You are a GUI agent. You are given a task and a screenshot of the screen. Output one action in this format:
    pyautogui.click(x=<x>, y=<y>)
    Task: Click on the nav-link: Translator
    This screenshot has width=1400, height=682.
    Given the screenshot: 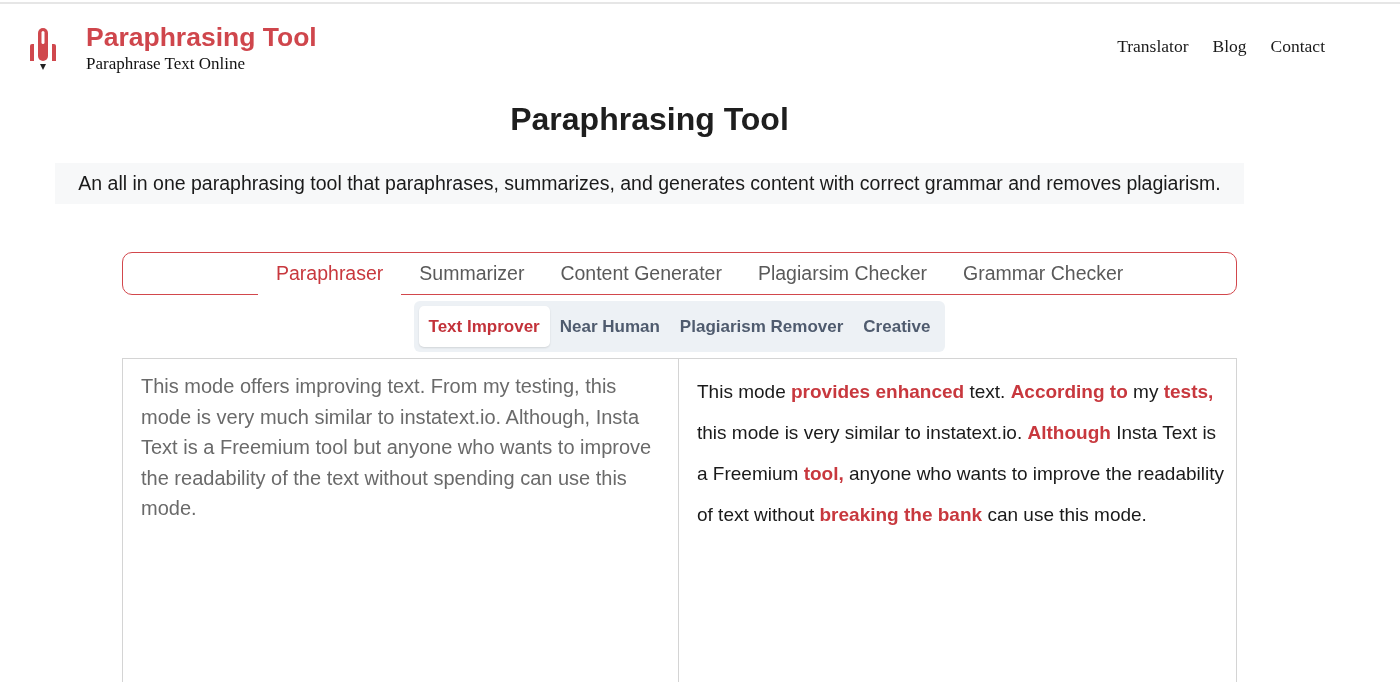 What is the action you would take?
    pyautogui.click(x=1153, y=46)
    